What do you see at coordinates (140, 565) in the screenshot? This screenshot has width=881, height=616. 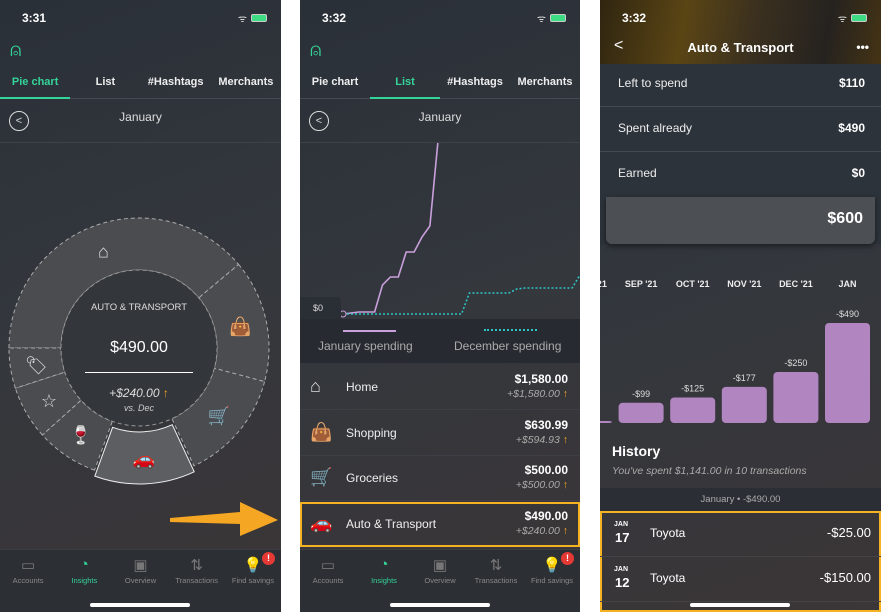 I see `monitor-icon: ▣` at bounding box center [140, 565].